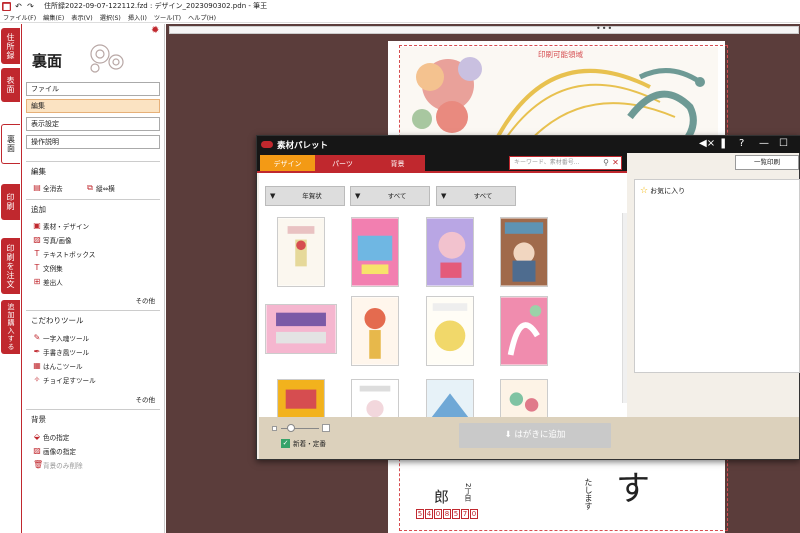 Image resolution: width=800 pixels, height=533 pixels. I want to click on menu-tools: ツール(T), so click(167, 17).